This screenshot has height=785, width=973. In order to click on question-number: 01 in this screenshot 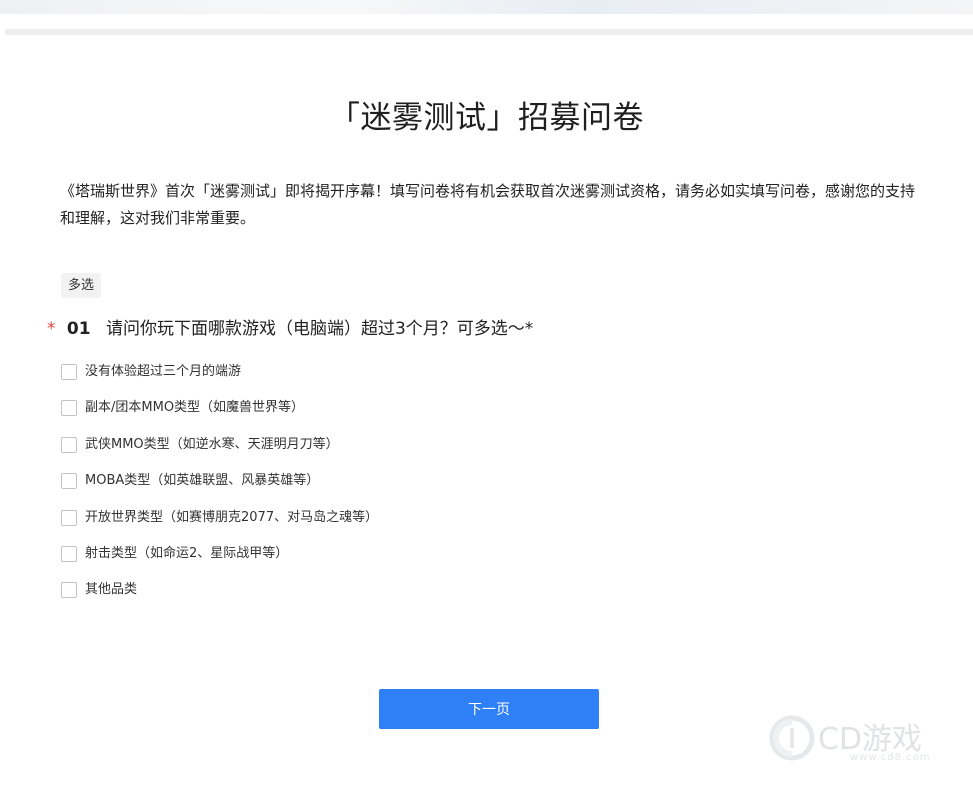, I will do `click(78, 329)`.